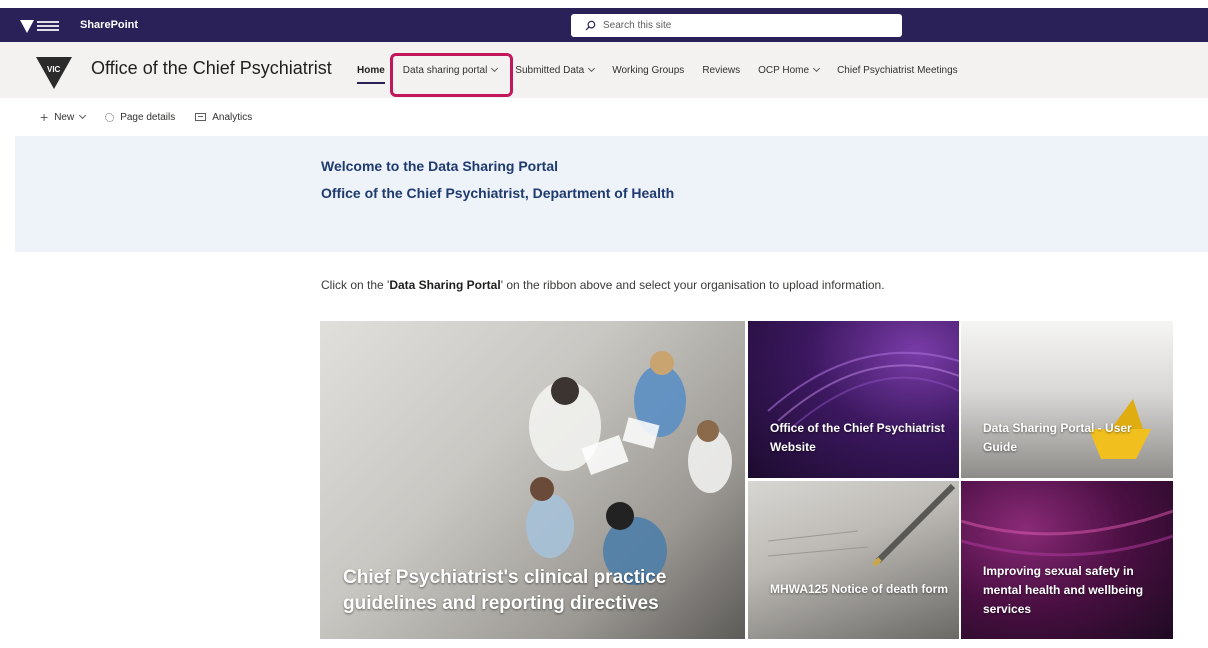 This screenshot has height=648, width=1208. I want to click on site-search-box, so click(736, 25).